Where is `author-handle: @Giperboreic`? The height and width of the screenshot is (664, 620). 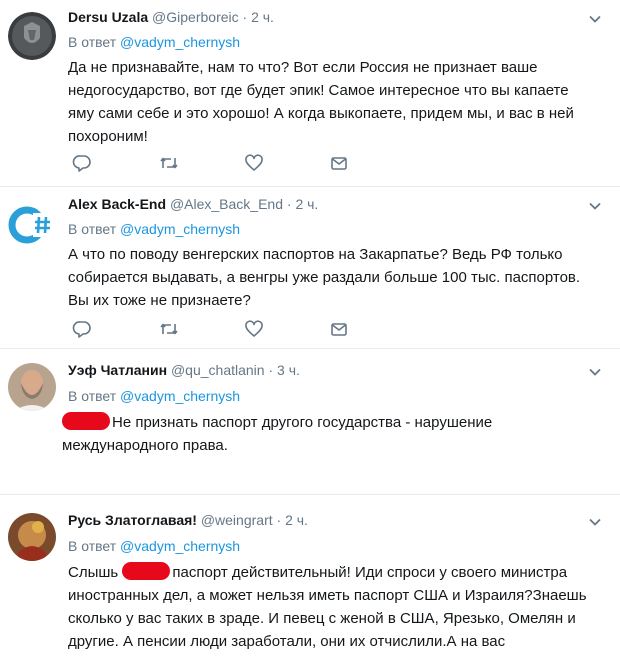 author-handle: @Giperboreic is located at coordinates (195, 17).